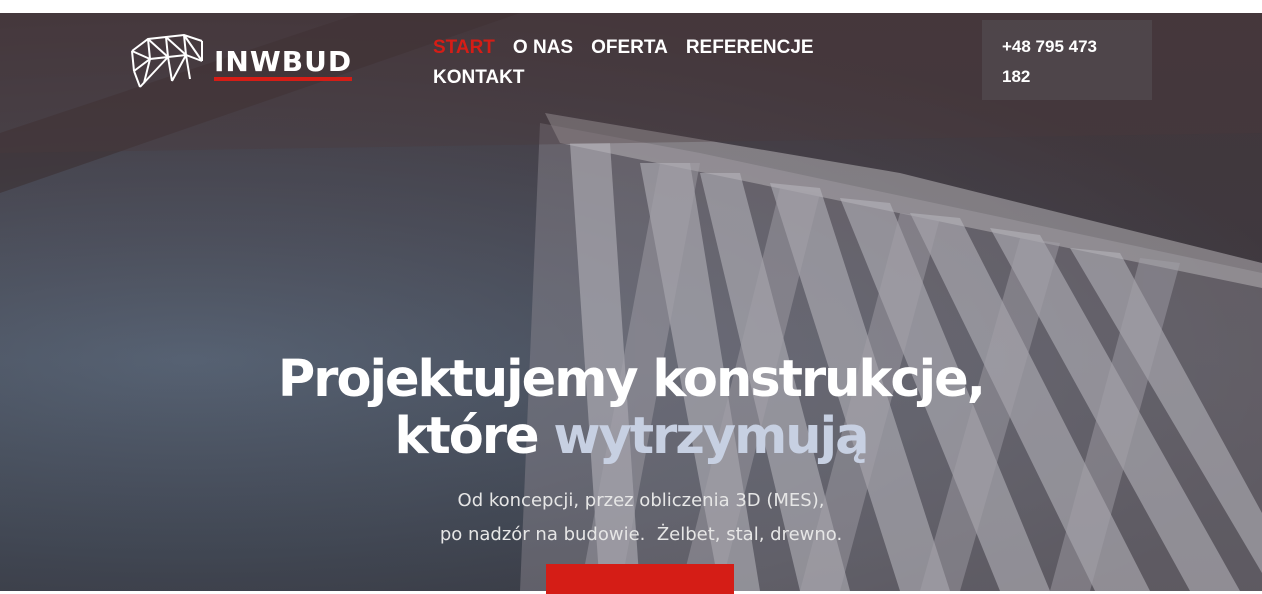 This screenshot has height=594, width=1262. I want to click on phone-line-1: +48 795 473, so click(1050, 46).